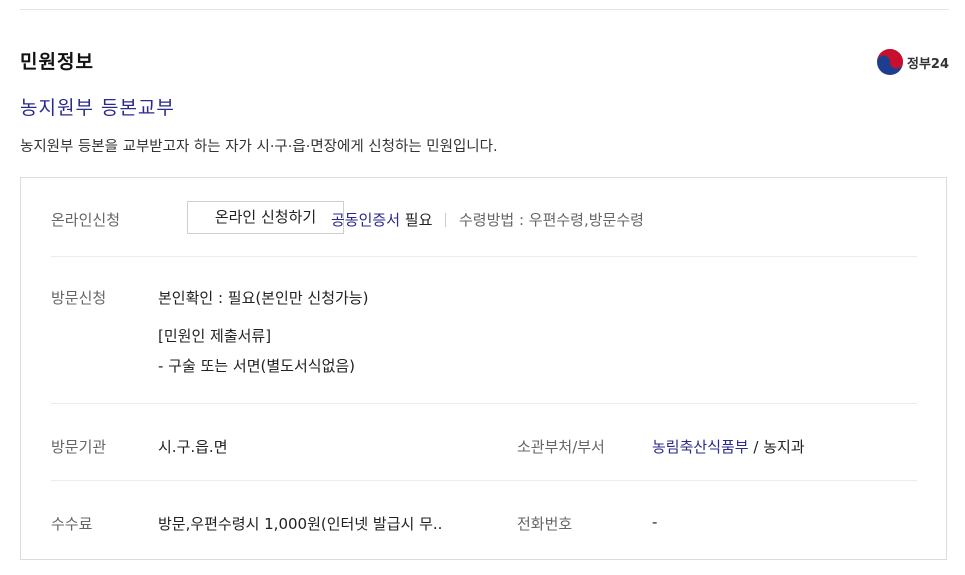 The image size is (965, 575). Describe the element at coordinates (86, 220) in the screenshot. I see `online-application-label: 온라인신청` at that location.